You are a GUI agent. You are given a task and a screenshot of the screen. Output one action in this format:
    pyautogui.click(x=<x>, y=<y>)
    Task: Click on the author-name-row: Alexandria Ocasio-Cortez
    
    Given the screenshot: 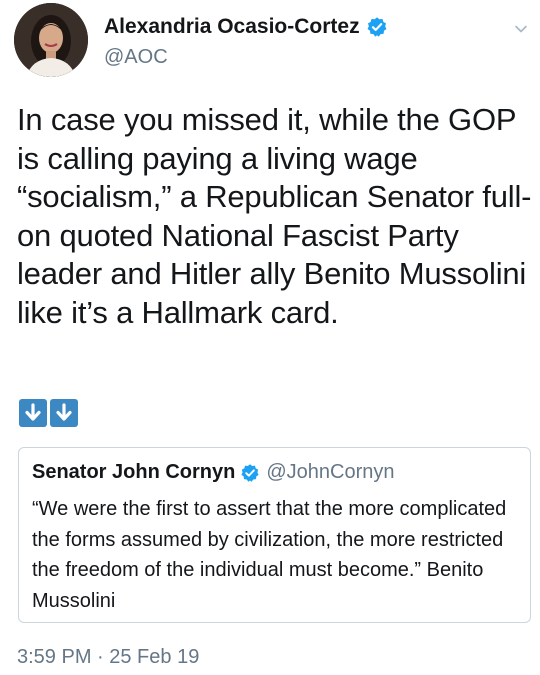 What is the action you would take?
    pyautogui.click(x=246, y=27)
    